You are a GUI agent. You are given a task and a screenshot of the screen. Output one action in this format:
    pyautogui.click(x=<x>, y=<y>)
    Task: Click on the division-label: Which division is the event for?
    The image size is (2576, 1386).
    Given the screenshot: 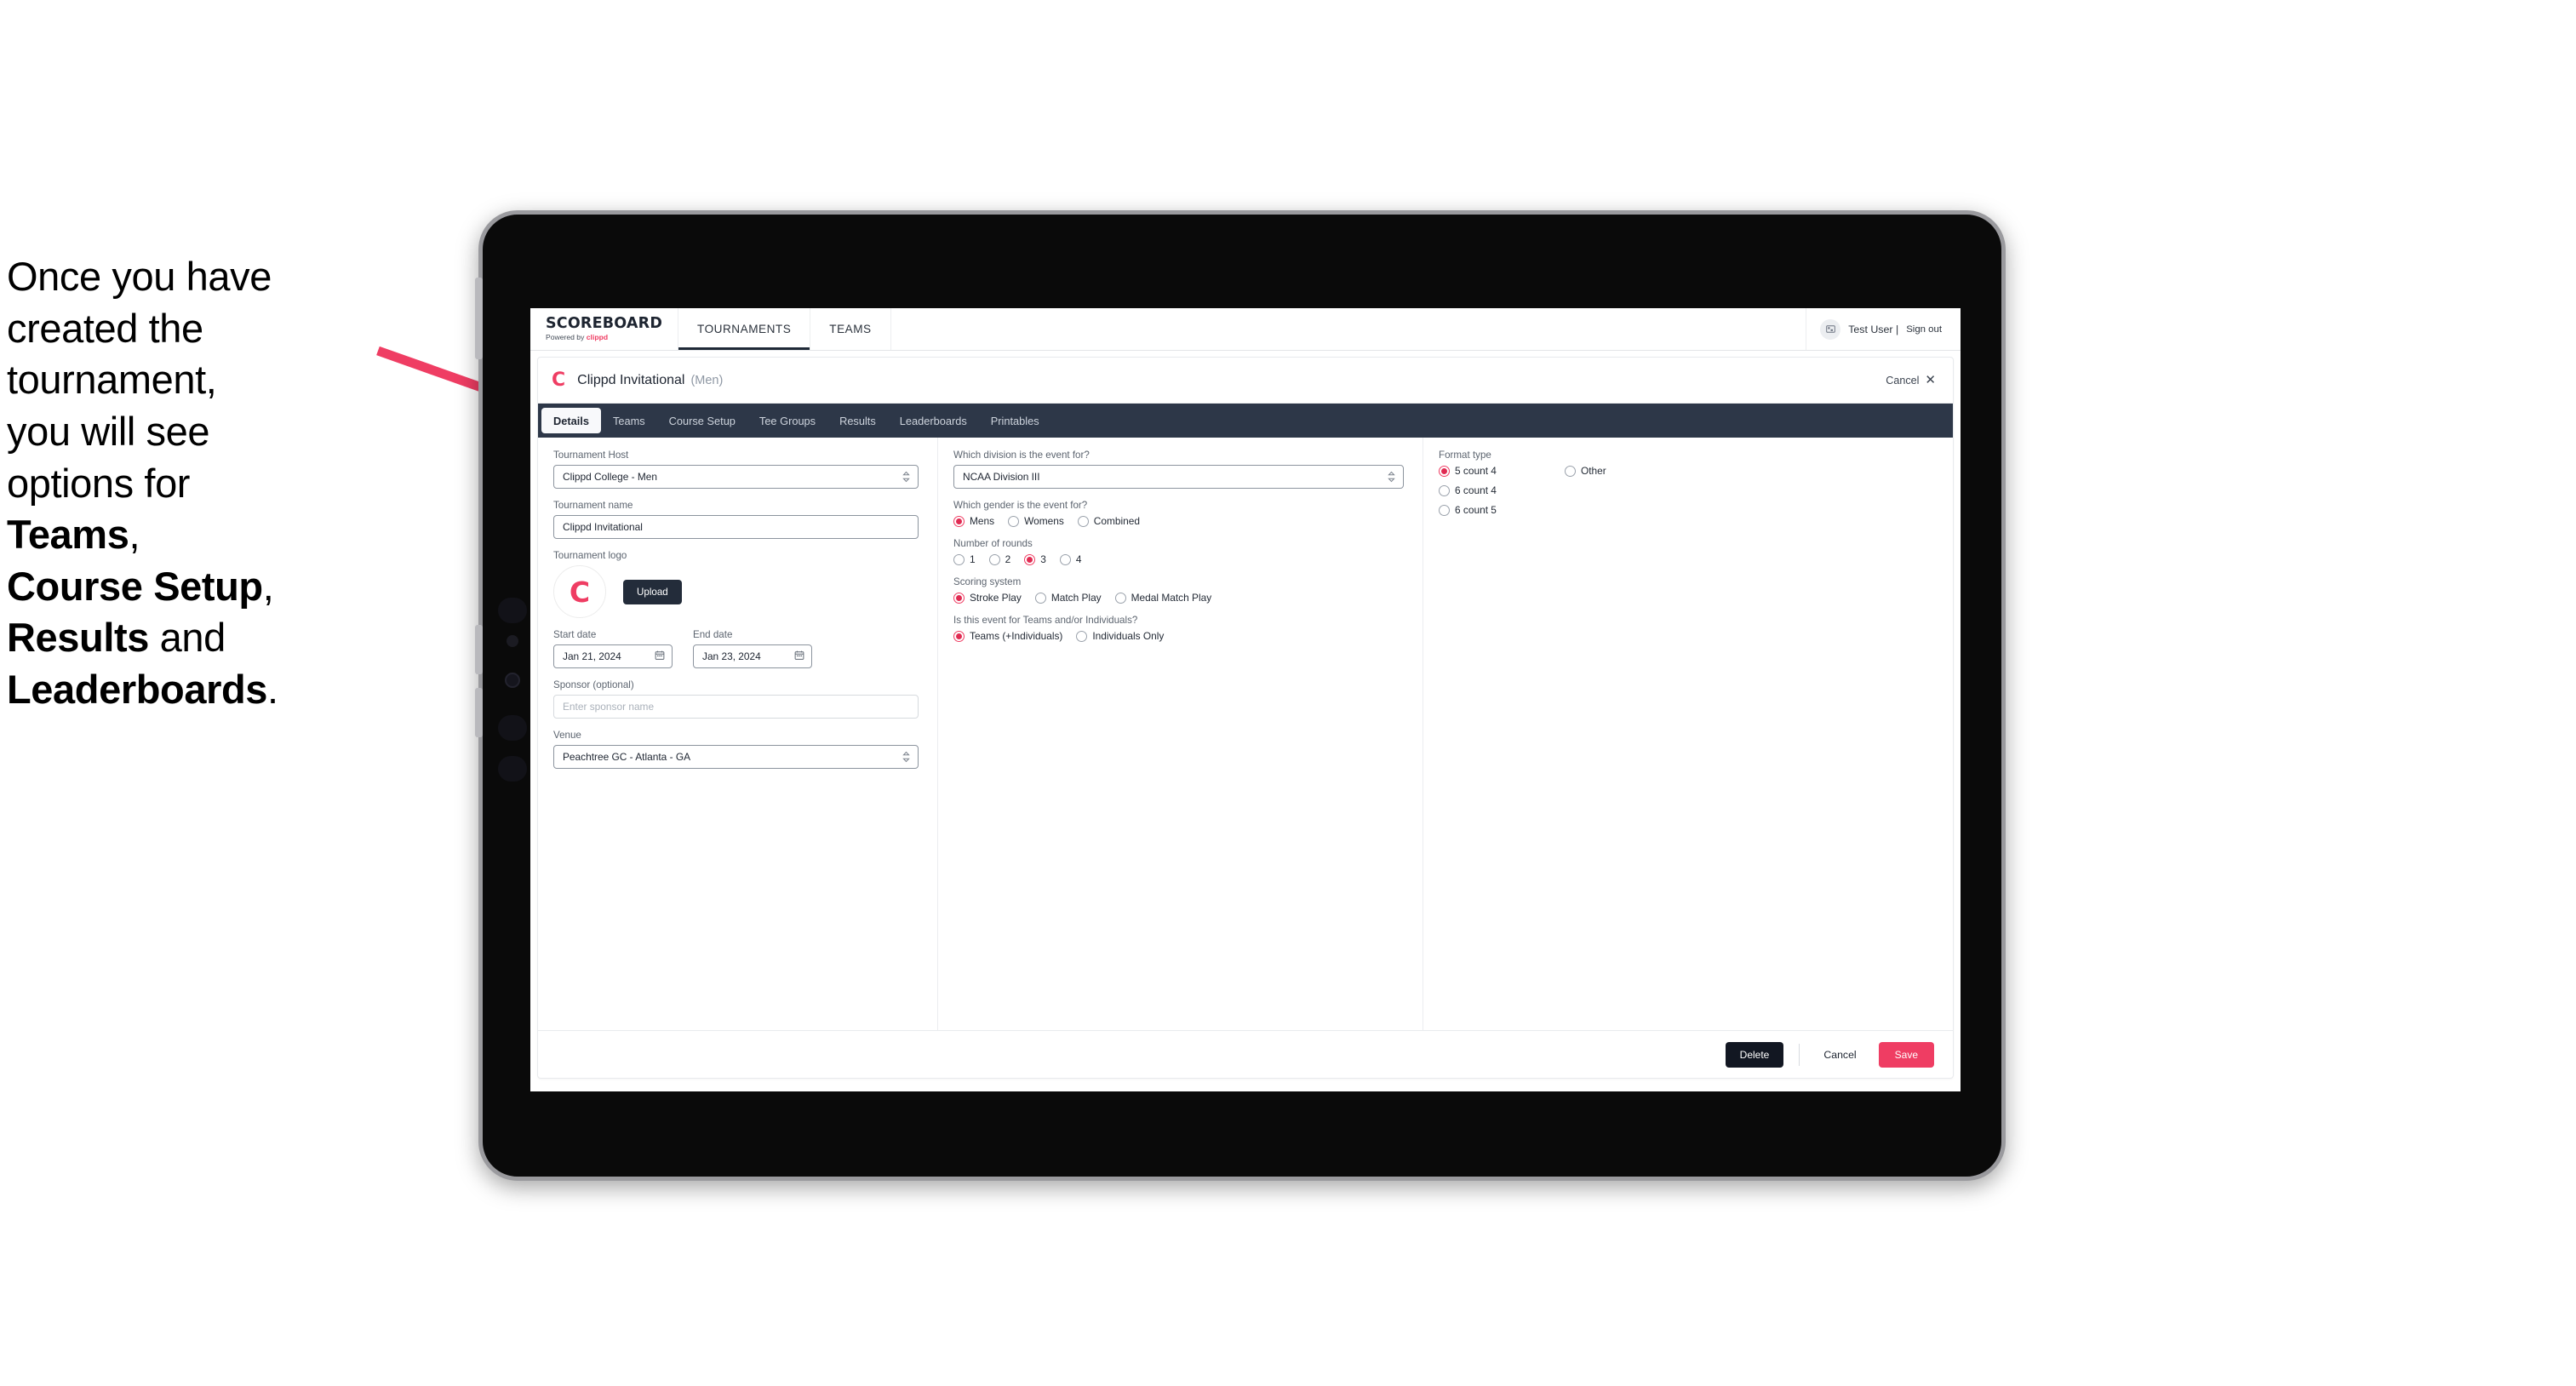 What is the action you would take?
    pyautogui.click(x=1021, y=455)
    